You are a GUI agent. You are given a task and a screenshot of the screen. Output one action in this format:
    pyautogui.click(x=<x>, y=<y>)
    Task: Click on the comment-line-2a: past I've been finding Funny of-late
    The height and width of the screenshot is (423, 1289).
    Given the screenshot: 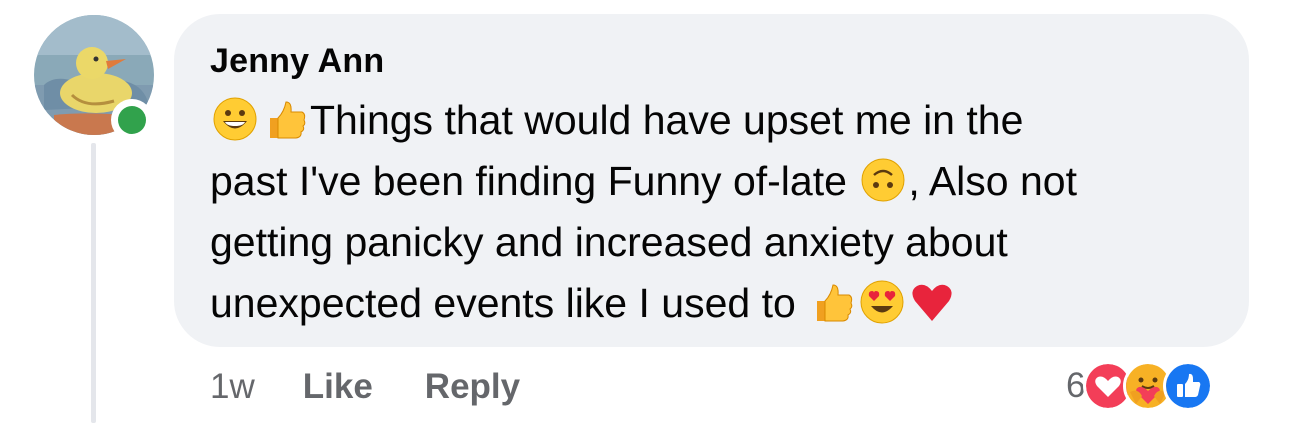 What is the action you would take?
    pyautogui.click(x=528, y=181)
    